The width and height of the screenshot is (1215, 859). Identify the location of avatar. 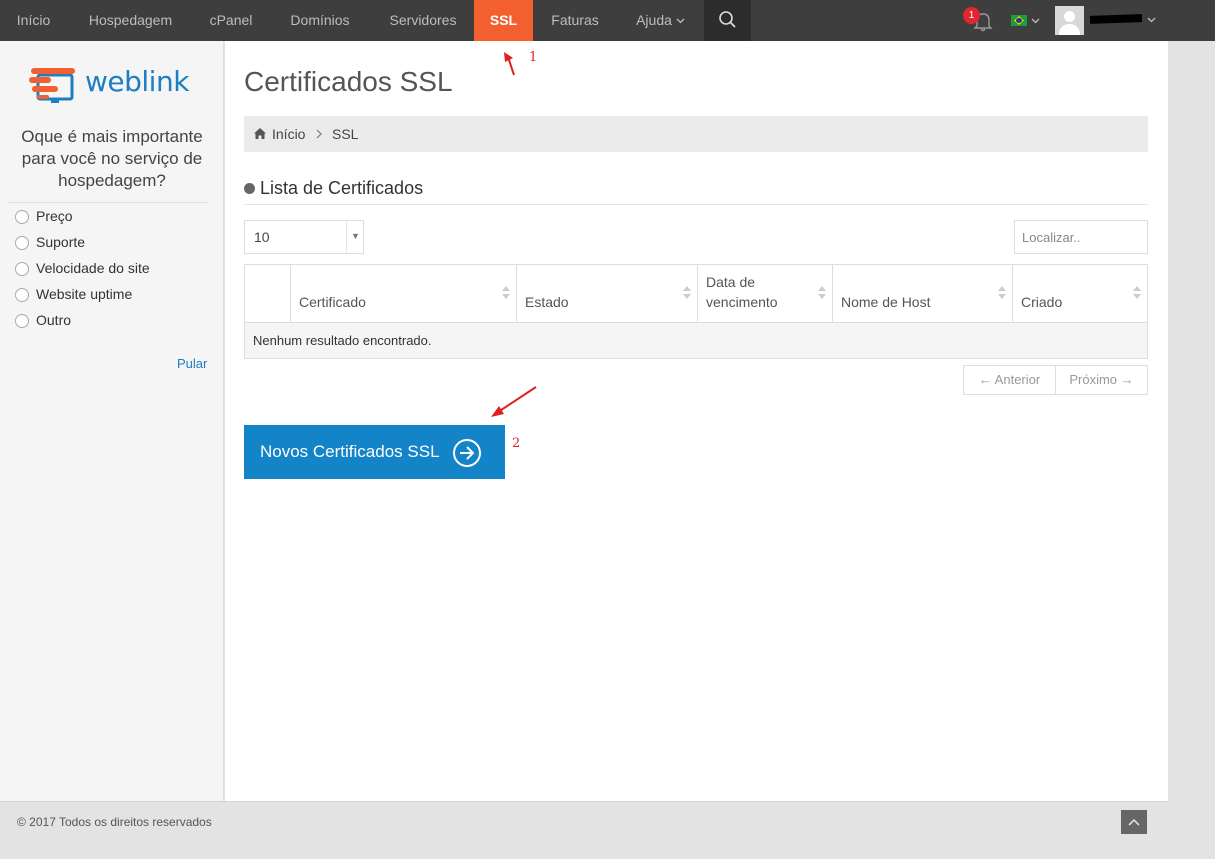
(1069, 20).